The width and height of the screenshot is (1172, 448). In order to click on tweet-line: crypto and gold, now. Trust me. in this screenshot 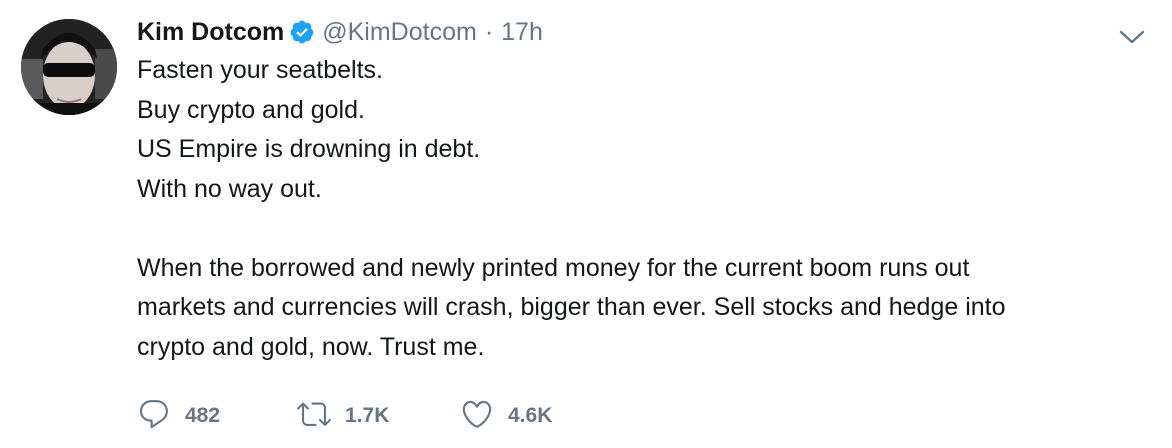, I will do `click(311, 346)`.